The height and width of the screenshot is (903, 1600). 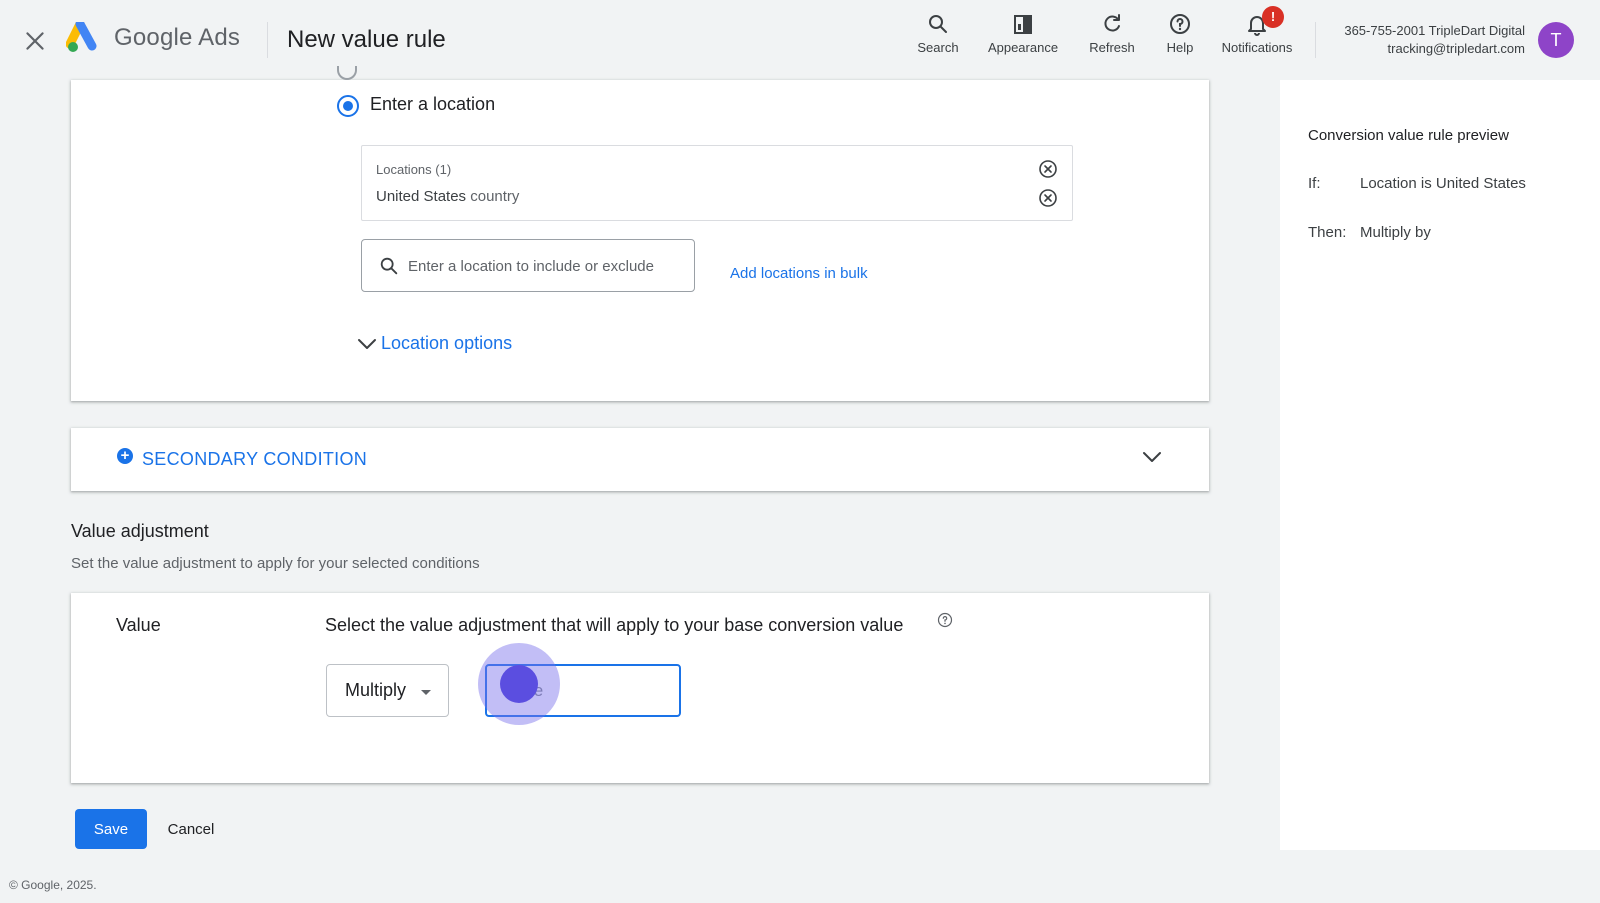 What do you see at coordinates (447, 343) in the screenshot?
I see `location-options-label: Location options` at bounding box center [447, 343].